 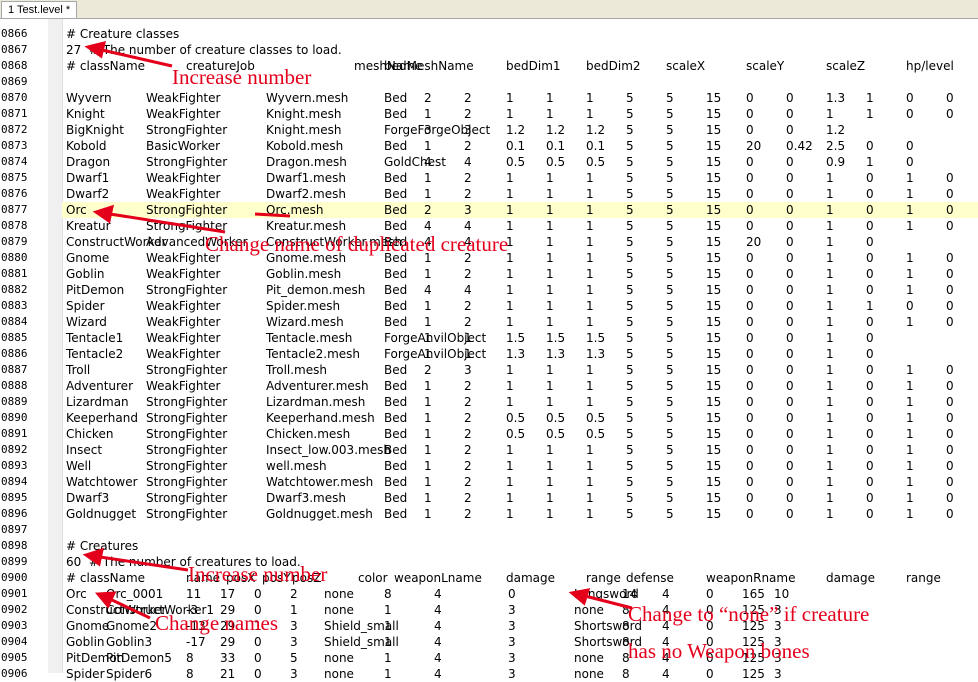 I want to click on code-token: bedDim1, so click(x=533, y=66).